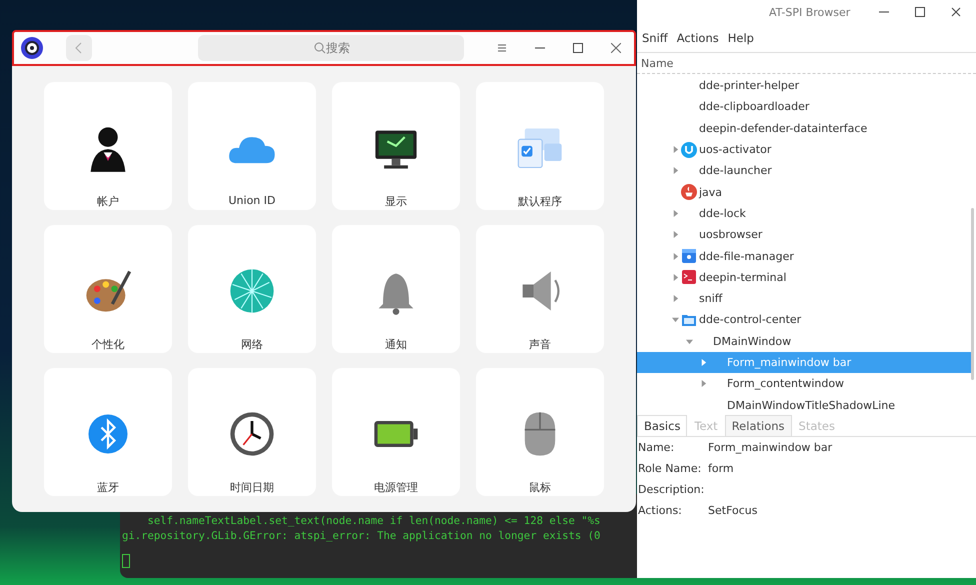  What do you see at coordinates (660, 510) in the screenshot?
I see `property-label: Actions:` at bounding box center [660, 510].